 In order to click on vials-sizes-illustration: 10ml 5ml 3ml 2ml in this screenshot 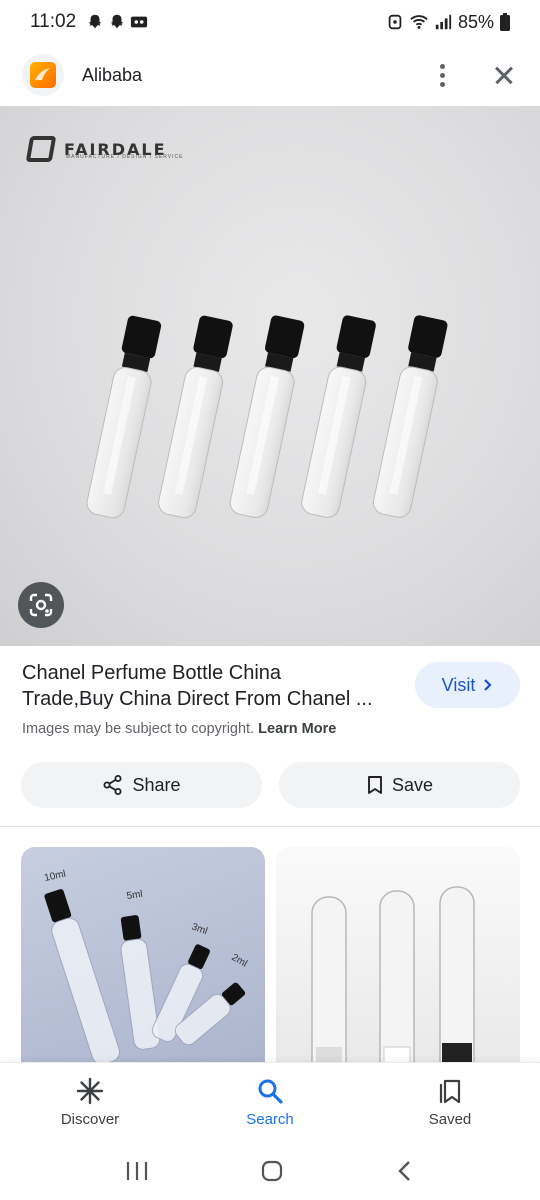, I will do `click(146, 967)`.